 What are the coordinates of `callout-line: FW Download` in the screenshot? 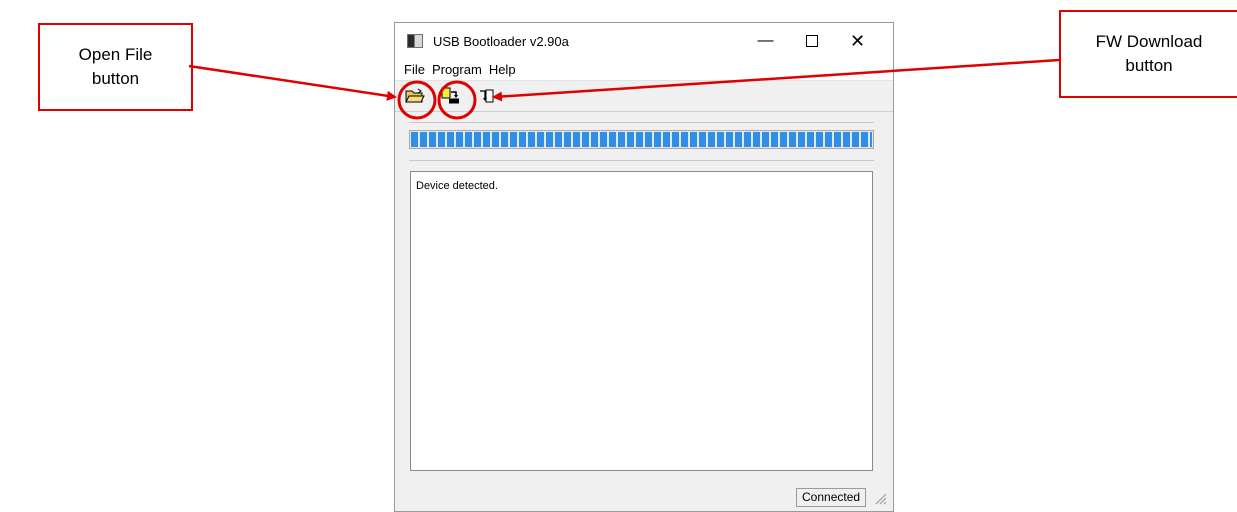 It's located at (1149, 41).